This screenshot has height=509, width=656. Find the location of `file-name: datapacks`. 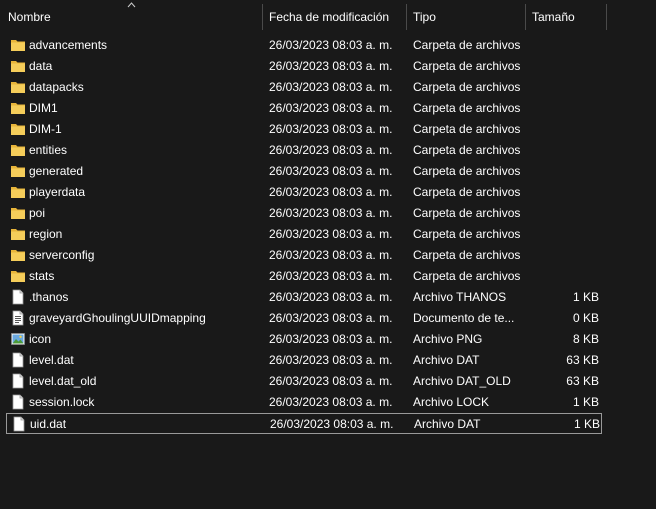

file-name: datapacks is located at coordinates (56, 87).